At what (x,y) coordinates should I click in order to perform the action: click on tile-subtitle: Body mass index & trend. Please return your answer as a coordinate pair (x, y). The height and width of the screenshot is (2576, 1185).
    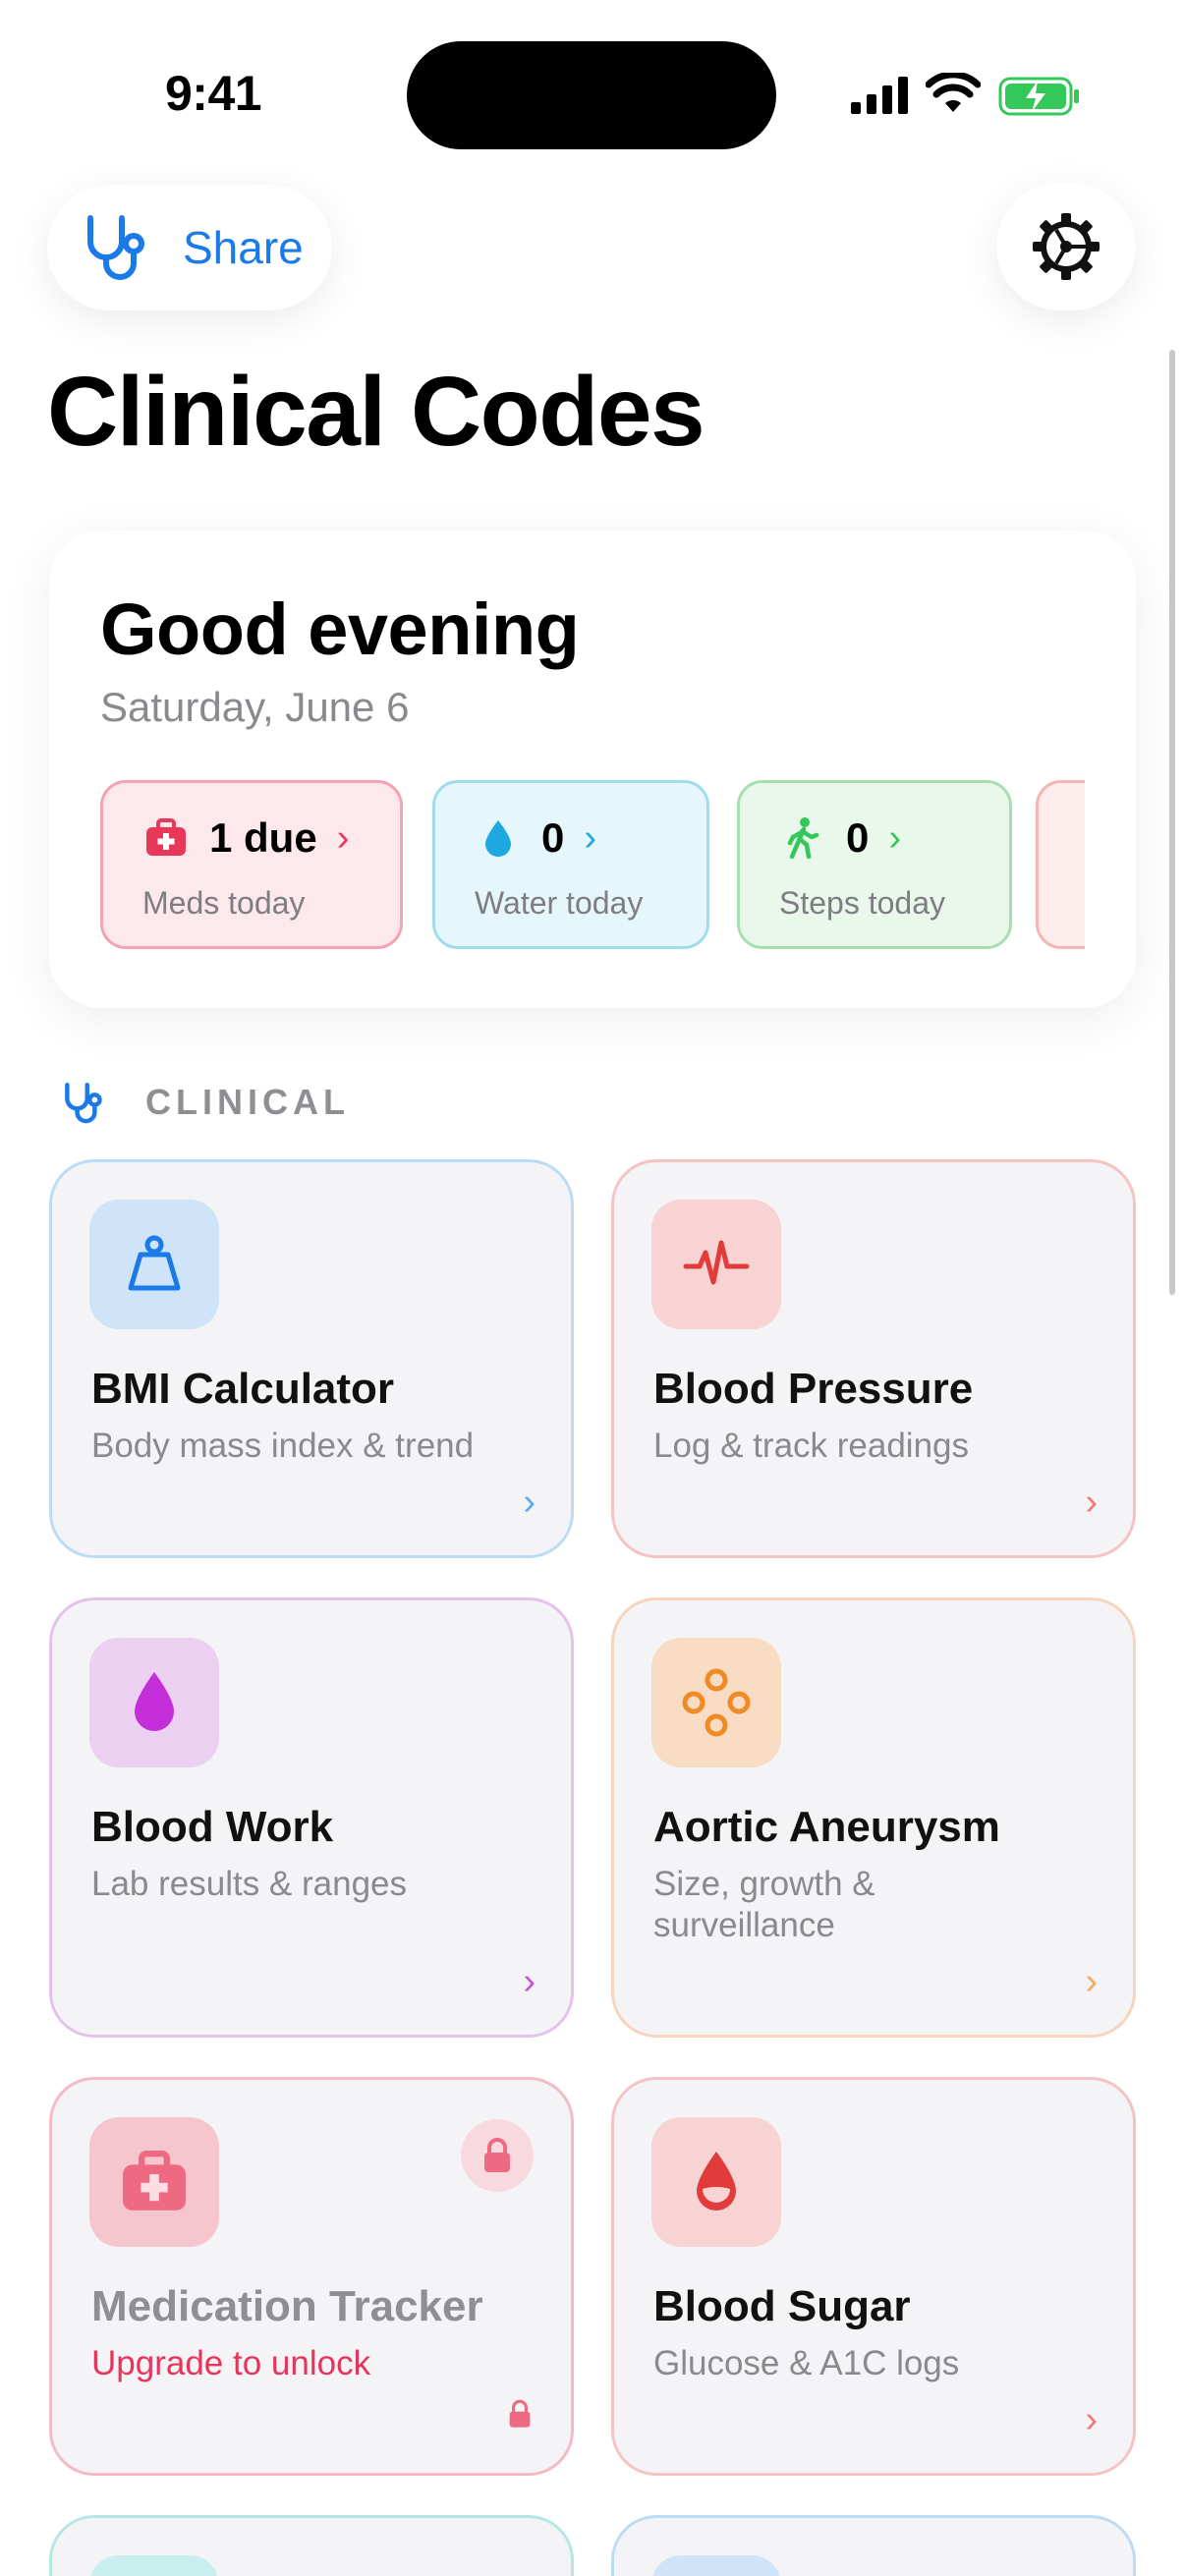
    Looking at the image, I should click on (283, 1446).